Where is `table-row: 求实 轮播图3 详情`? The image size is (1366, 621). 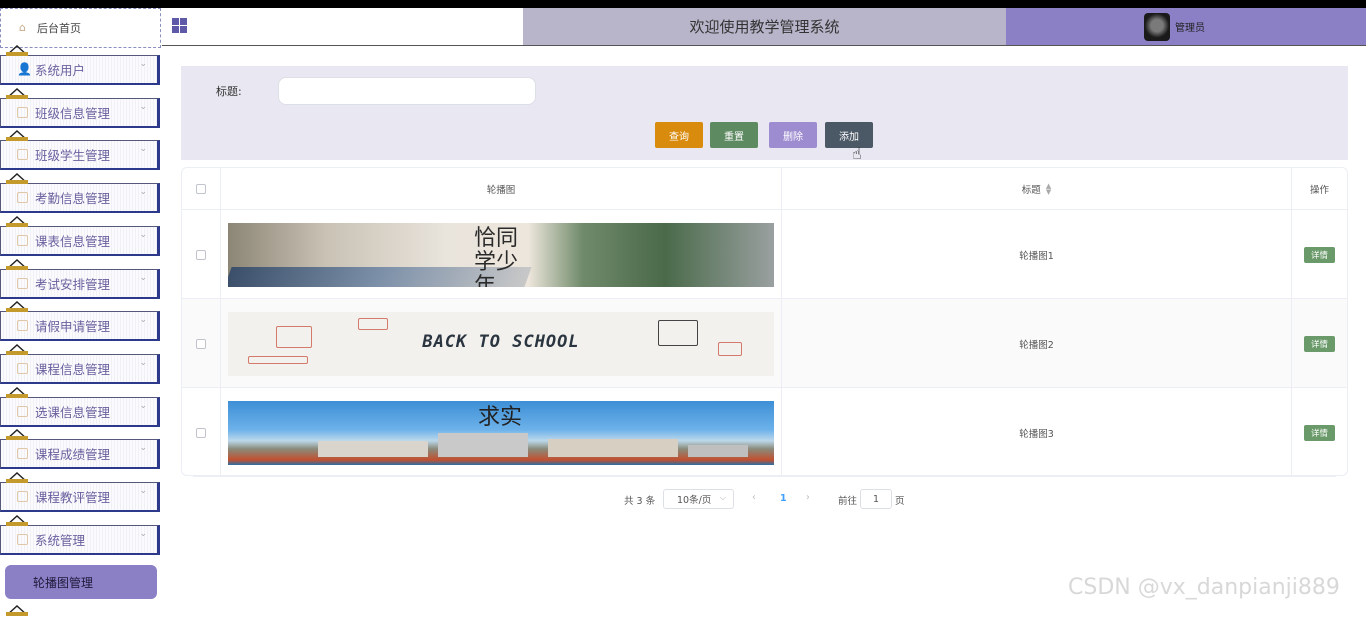 table-row: 求实 轮播图3 详情 is located at coordinates (764, 432).